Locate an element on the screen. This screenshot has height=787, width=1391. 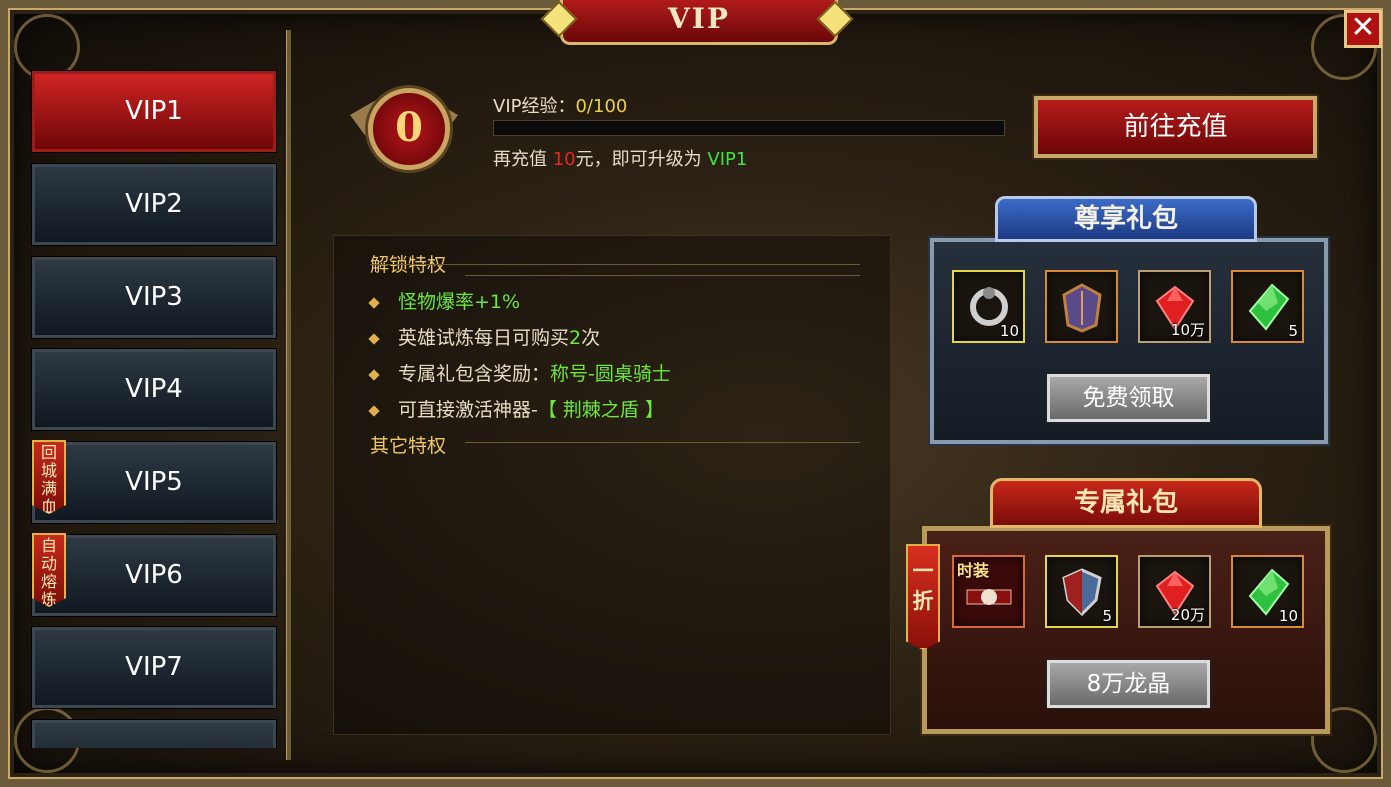
close-icon: ✕ is located at coordinates (1363, 27).